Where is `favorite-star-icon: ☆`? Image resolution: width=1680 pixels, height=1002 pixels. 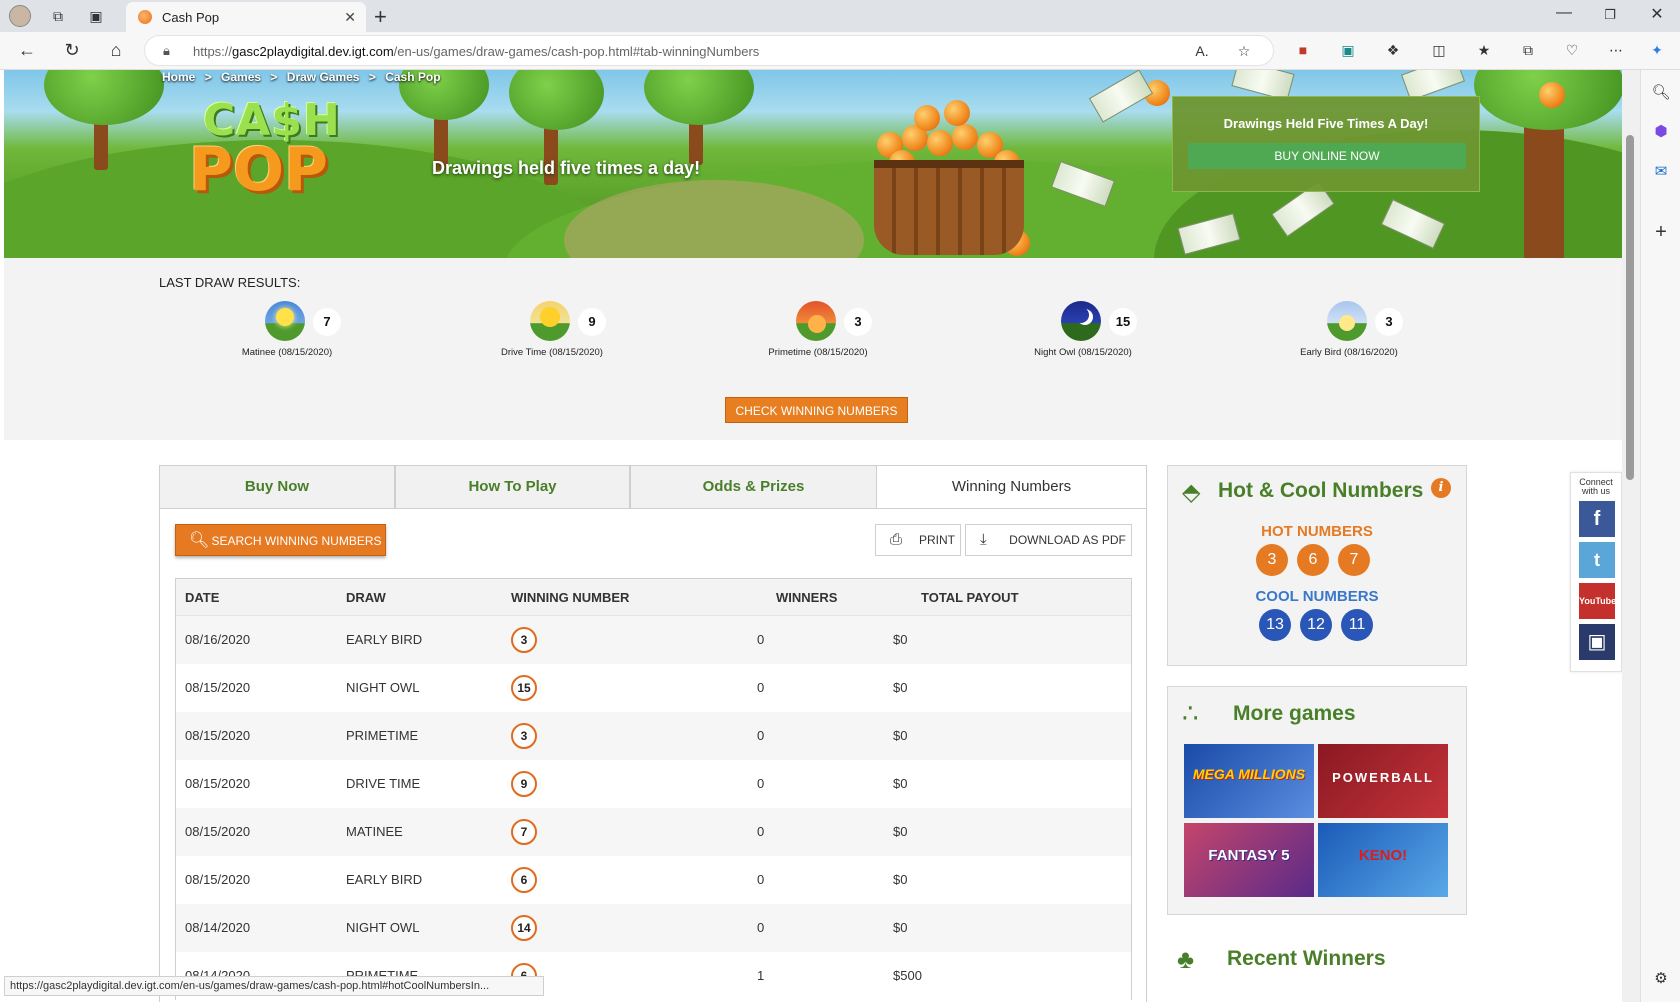 favorite-star-icon: ☆ is located at coordinates (1244, 51).